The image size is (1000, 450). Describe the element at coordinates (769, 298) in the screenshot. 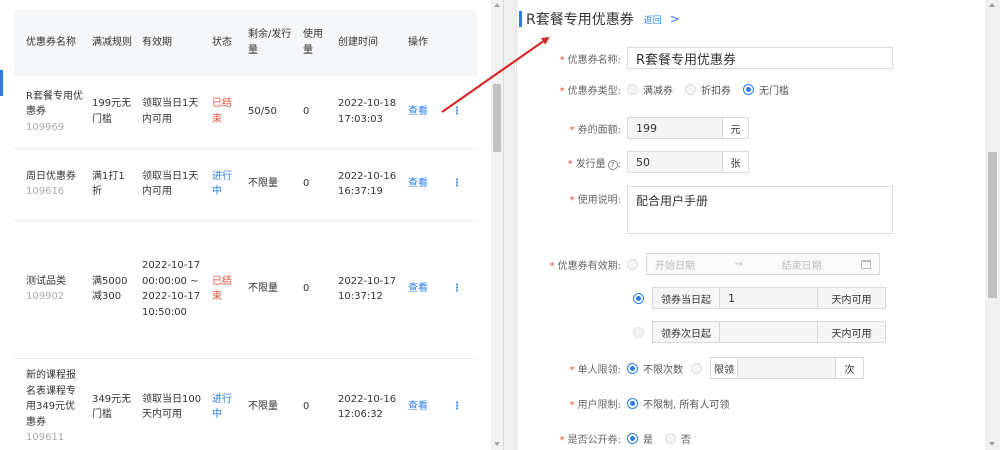

I see `same-day-days-input: 1` at that location.